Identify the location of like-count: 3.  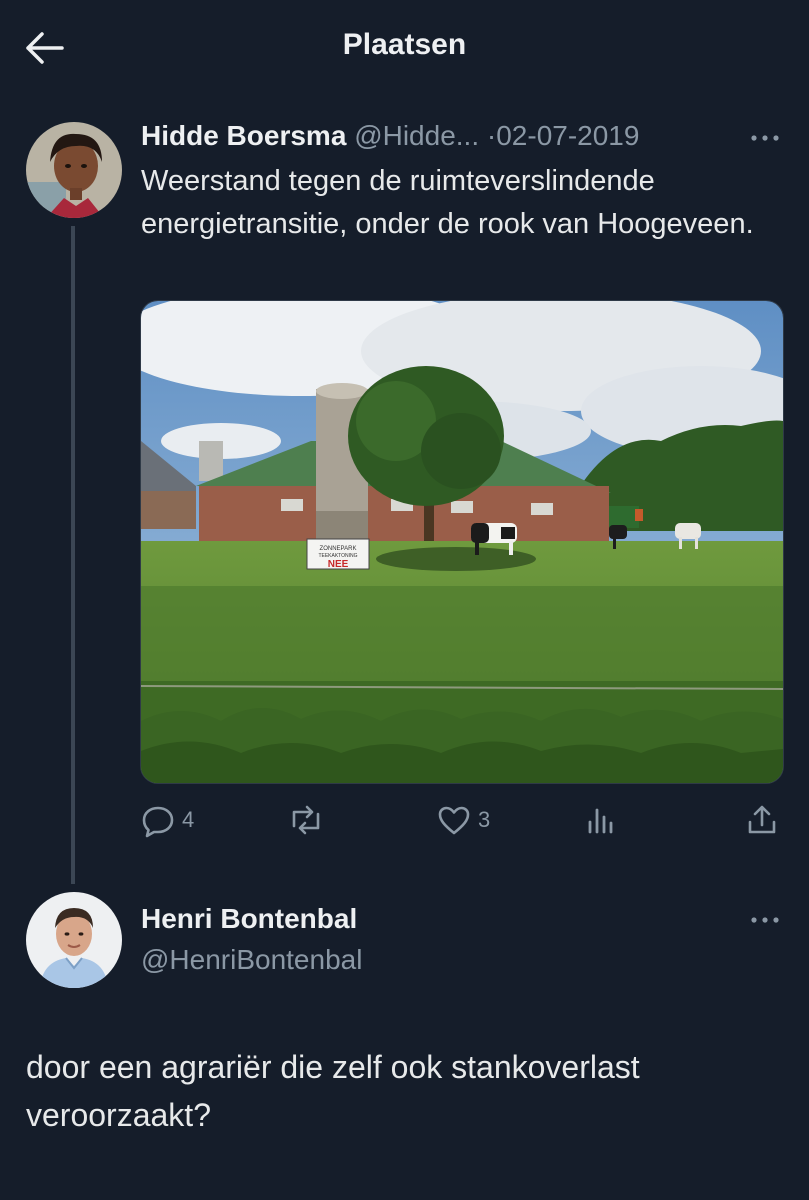
(484, 819).